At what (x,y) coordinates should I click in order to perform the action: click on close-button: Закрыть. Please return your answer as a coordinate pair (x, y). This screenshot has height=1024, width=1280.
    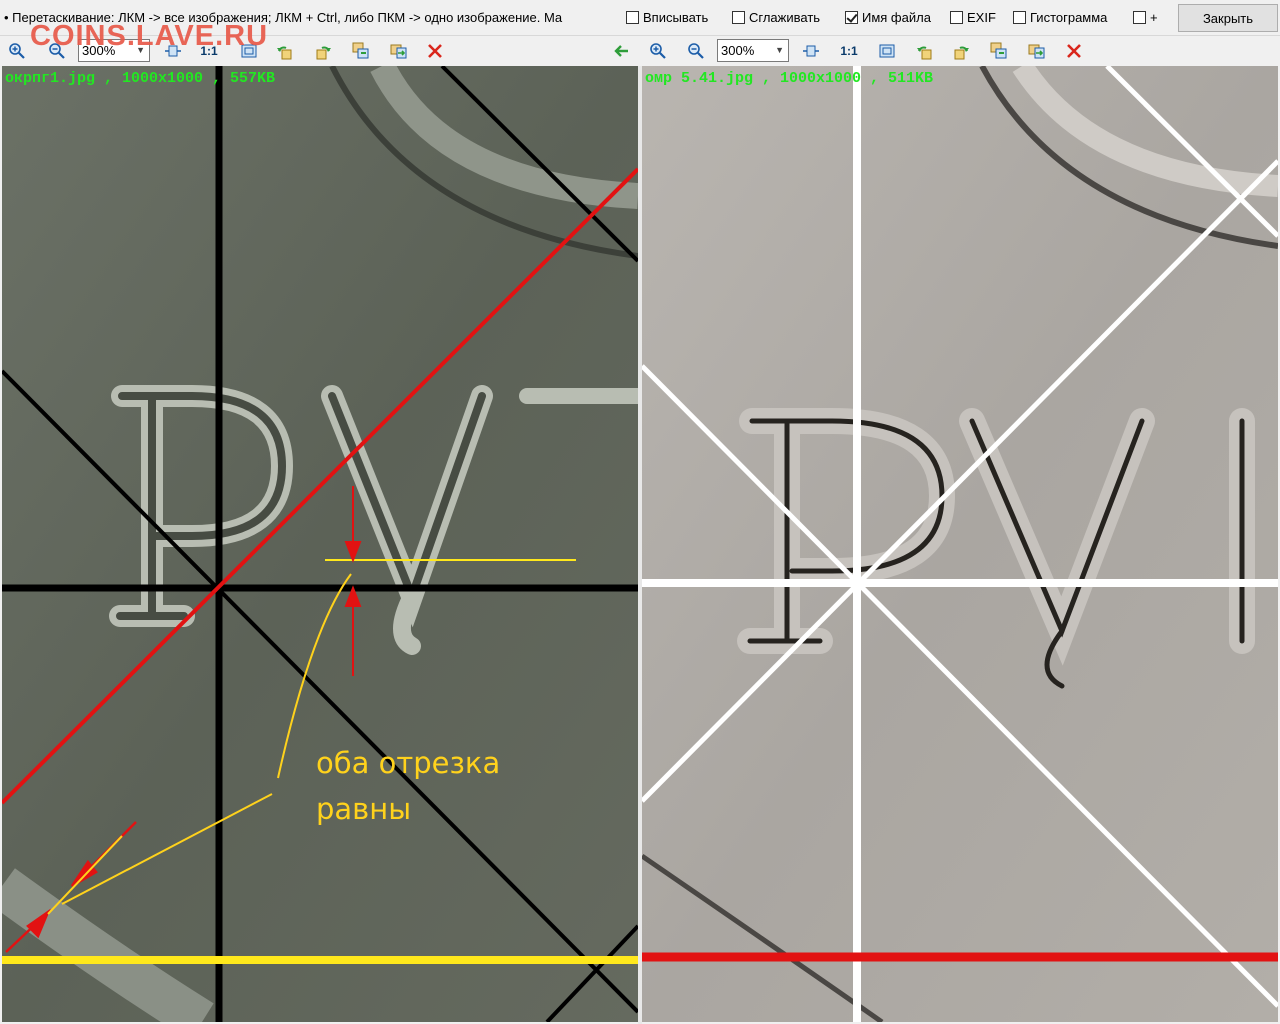
    Looking at the image, I should click on (1228, 18).